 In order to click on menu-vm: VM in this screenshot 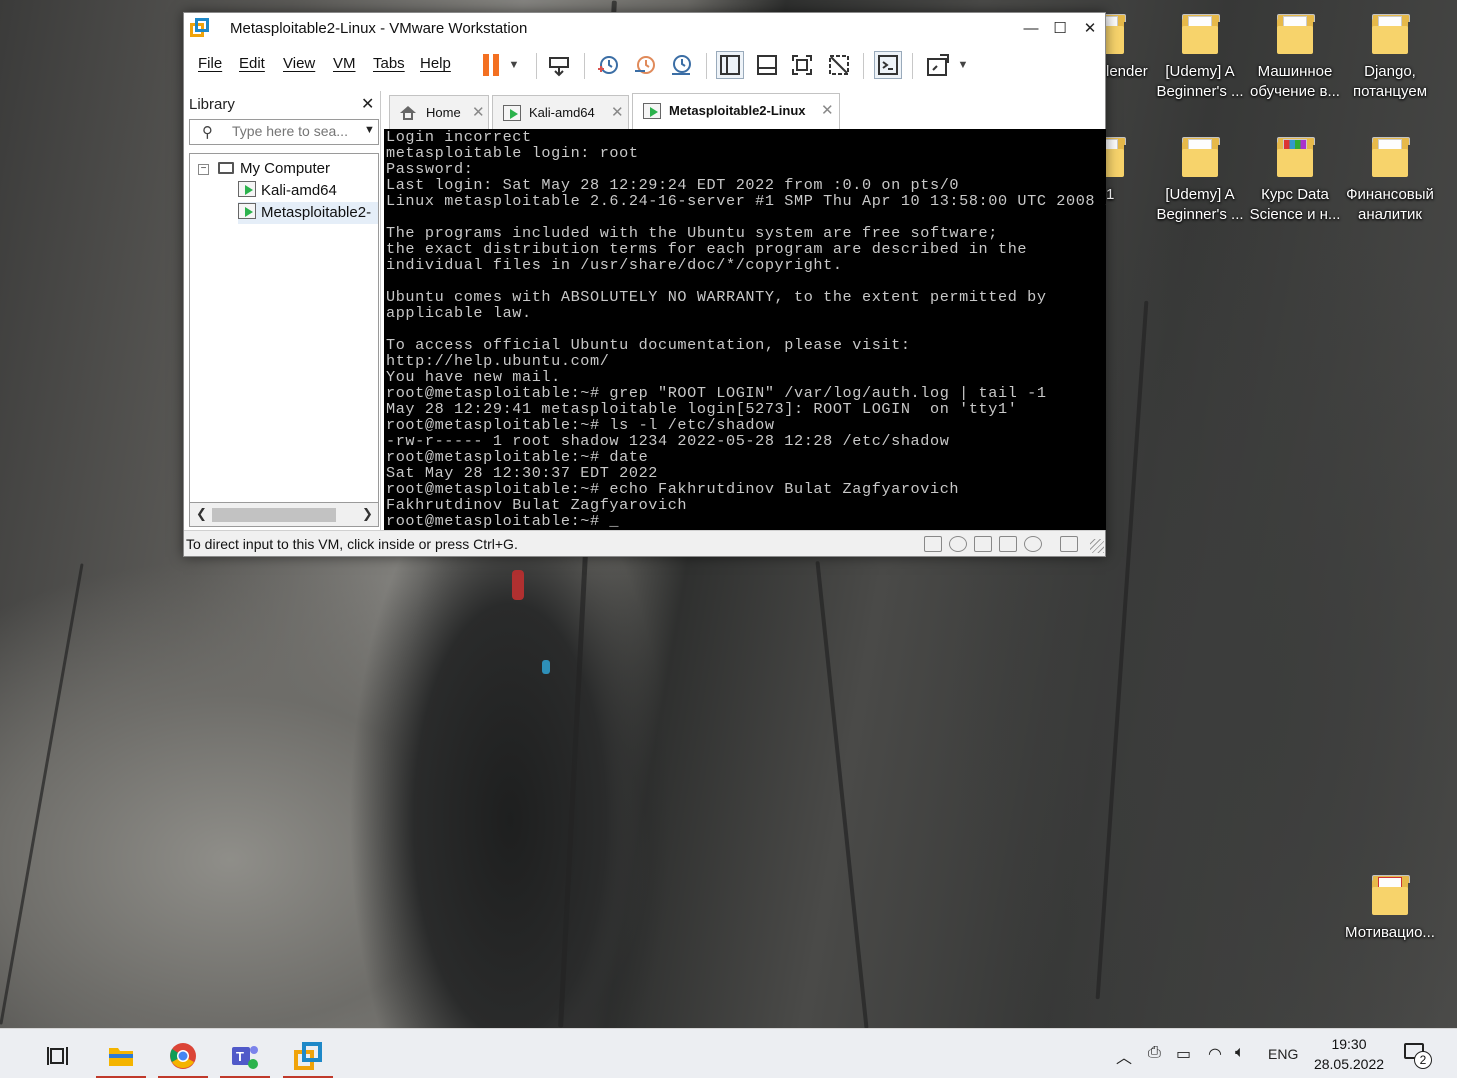, I will do `click(344, 63)`.